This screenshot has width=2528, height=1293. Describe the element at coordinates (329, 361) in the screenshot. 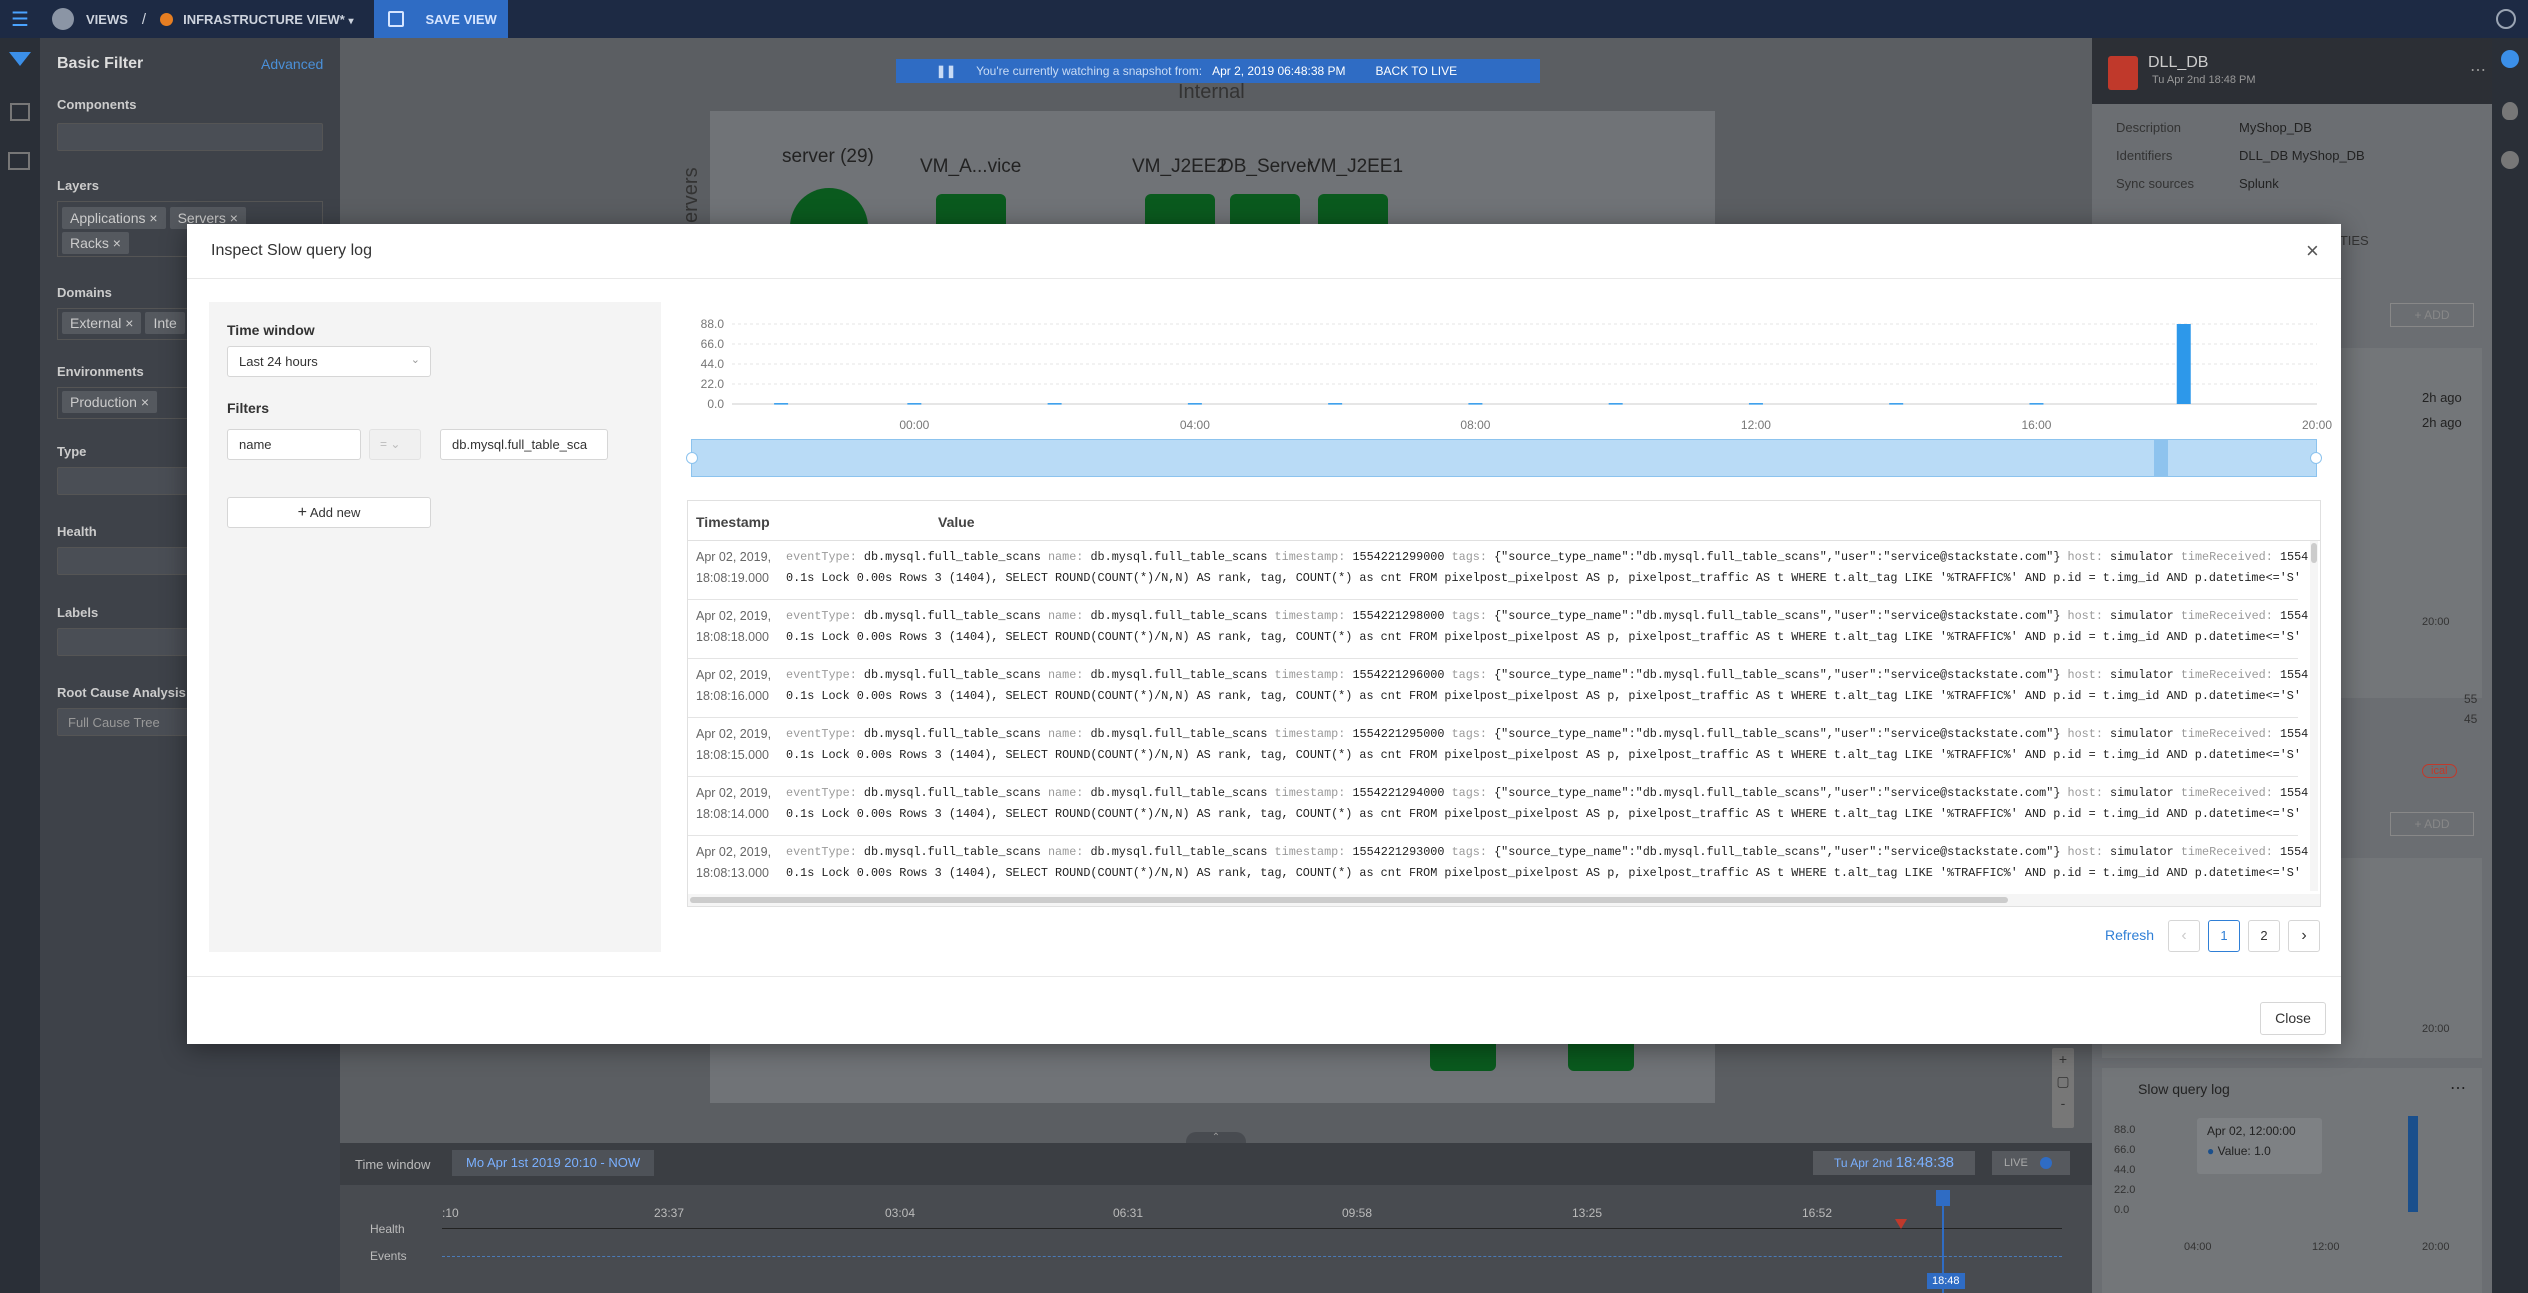

I see `time-window-select: Last 24 hours ⌄` at that location.